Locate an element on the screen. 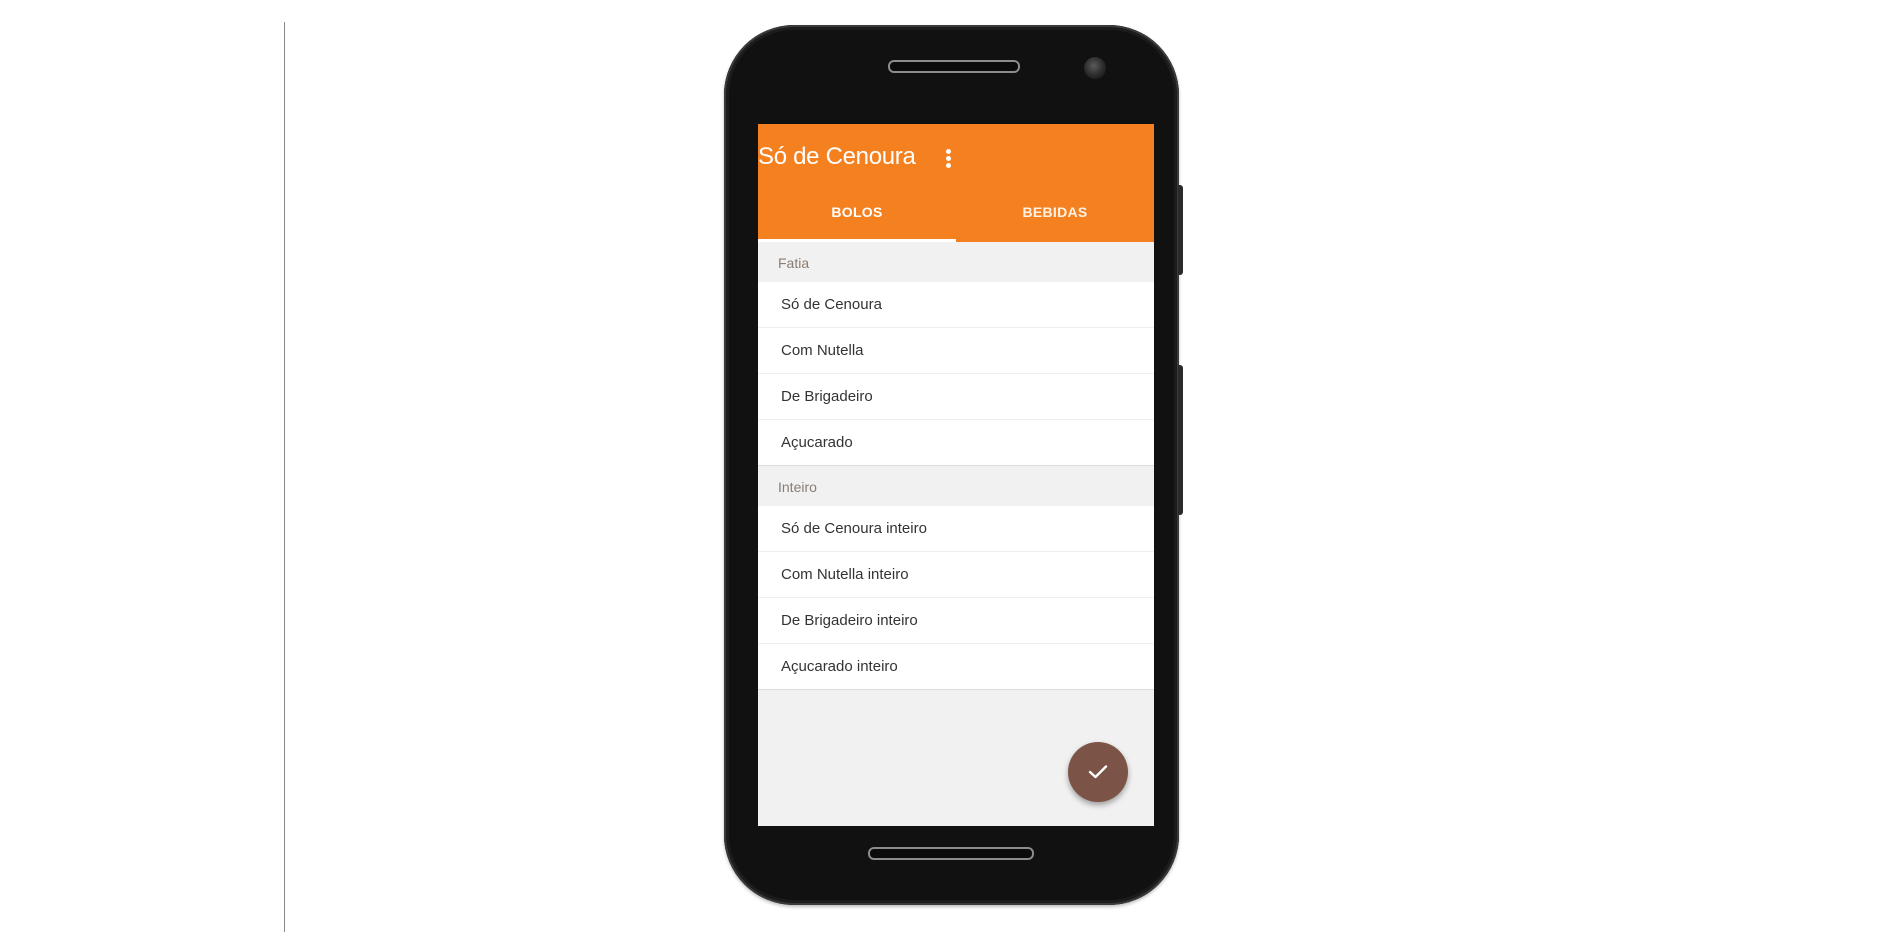 Image resolution: width=1900 pixels, height=932 pixels. tab-bebidas: BEBIDAS is located at coordinates (1055, 222).